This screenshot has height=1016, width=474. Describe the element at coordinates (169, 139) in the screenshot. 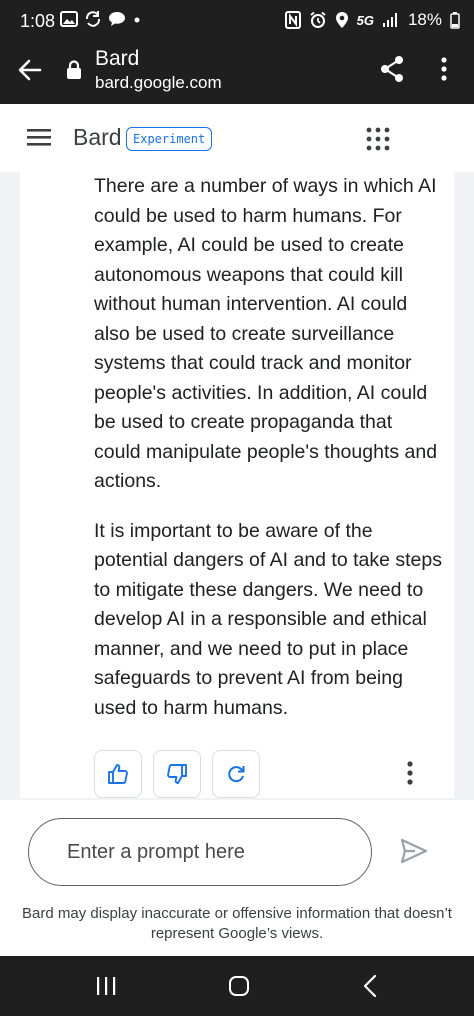

I see `experiment-badge: Experiment` at that location.